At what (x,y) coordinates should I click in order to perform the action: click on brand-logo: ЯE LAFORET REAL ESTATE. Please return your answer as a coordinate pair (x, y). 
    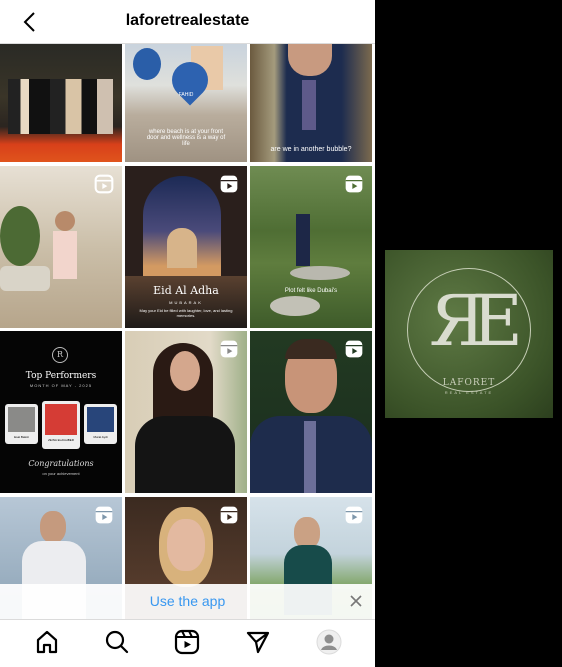
    Looking at the image, I should click on (469, 334).